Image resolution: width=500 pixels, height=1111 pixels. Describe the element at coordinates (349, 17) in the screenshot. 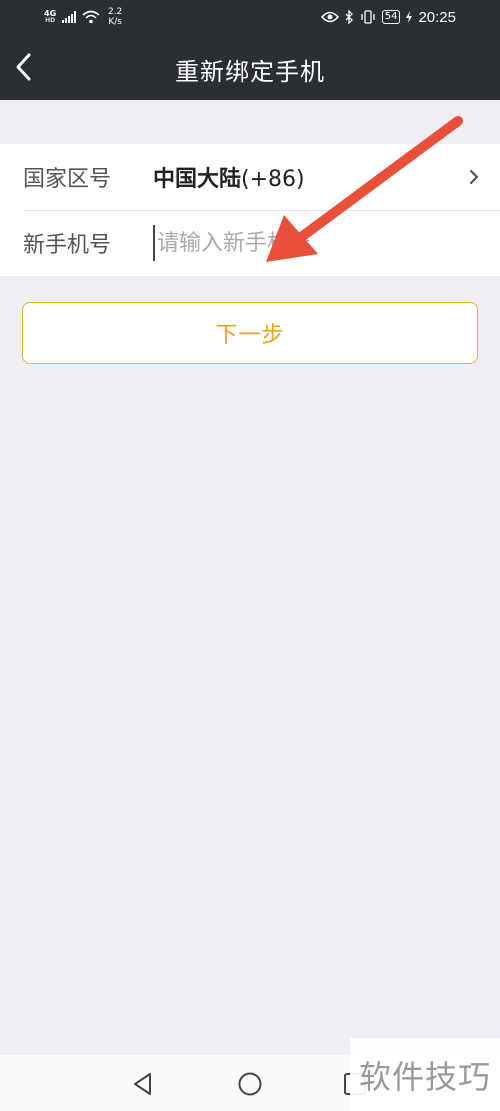

I see `bluetooth-icon` at that location.